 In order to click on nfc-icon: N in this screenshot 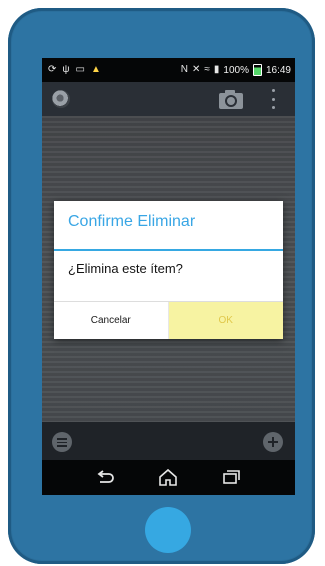, I will do `click(184, 69)`.